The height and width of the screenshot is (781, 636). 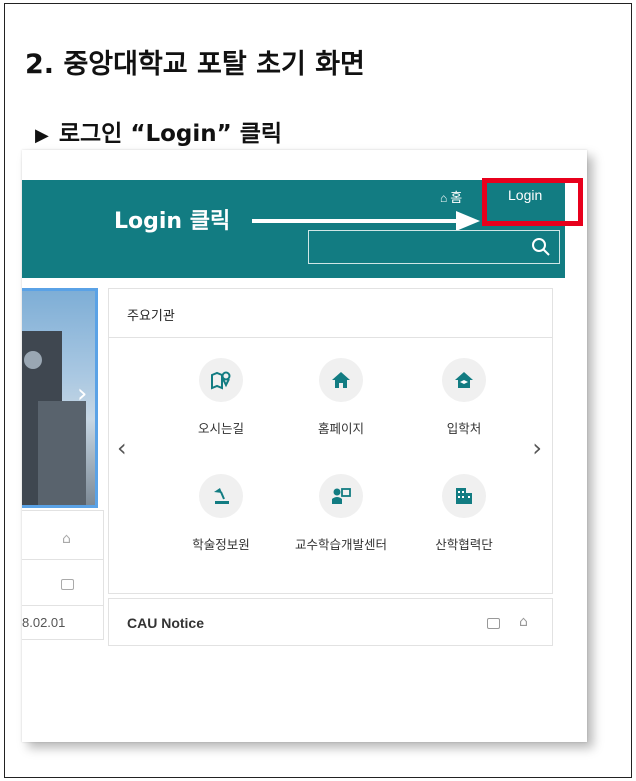 I want to click on search-input, so click(x=434, y=247).